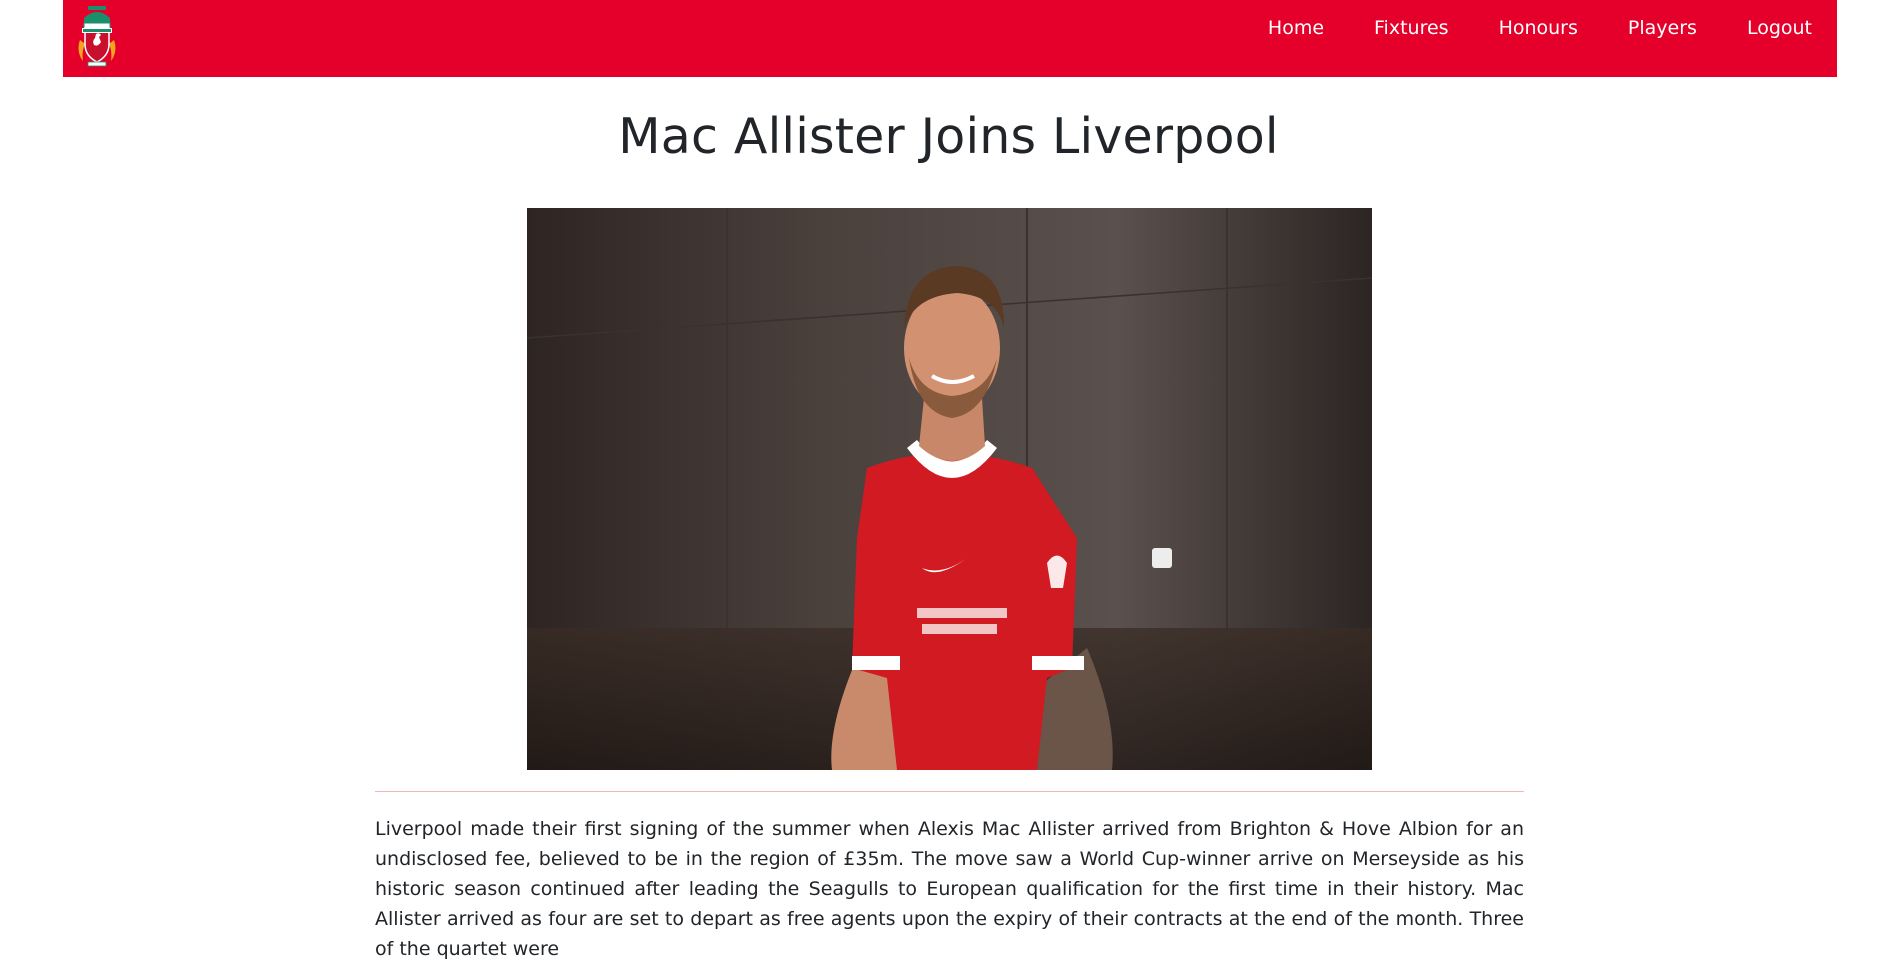  I want to click on nav-links: Home Fixtures Honours Players Logout, so click(1540, 28).